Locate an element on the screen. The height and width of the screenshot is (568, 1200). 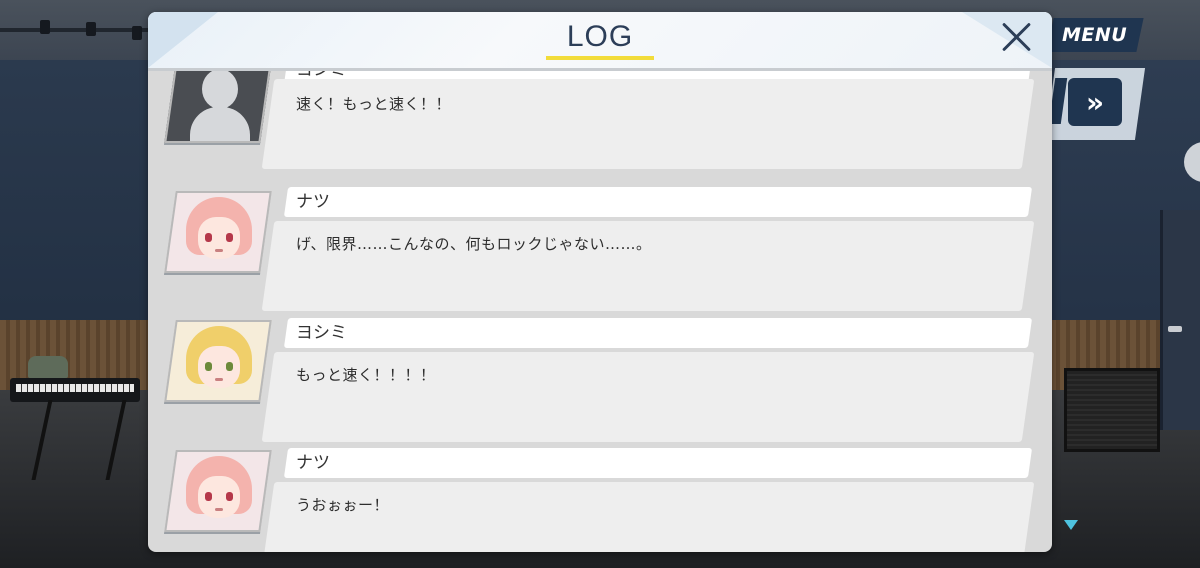
light-rail is located at coordinates (75, 30).